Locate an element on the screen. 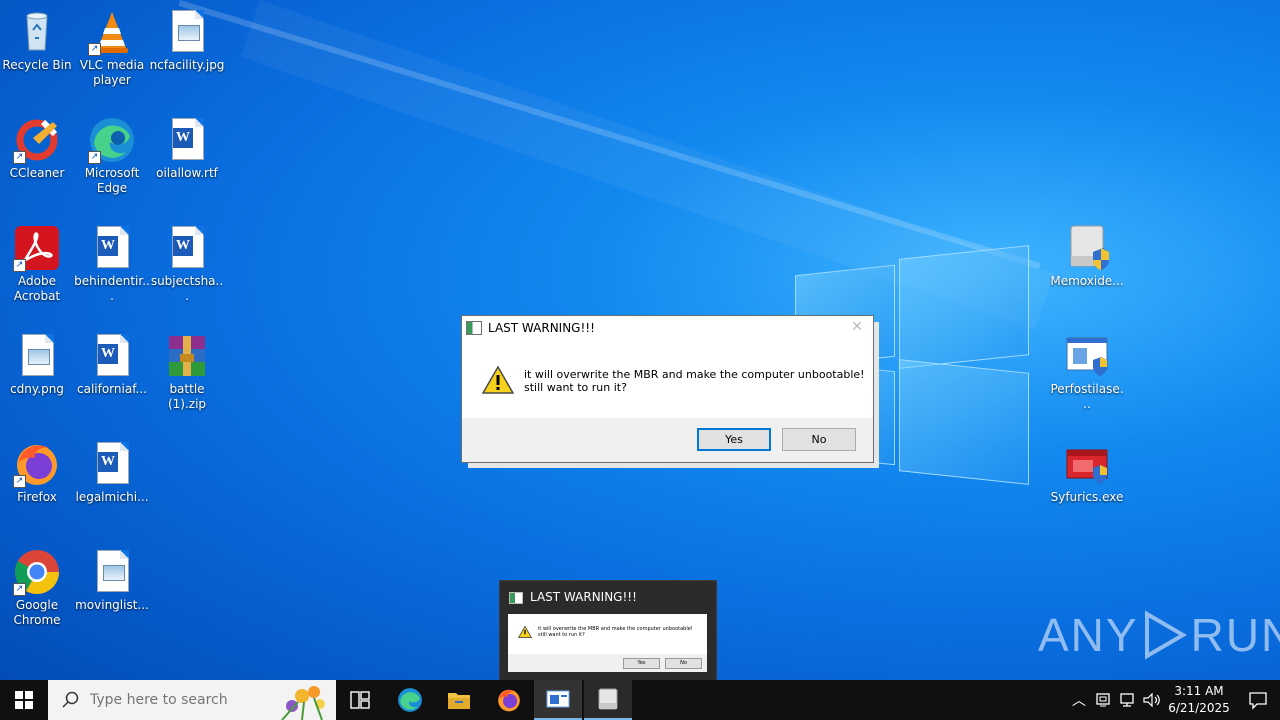 This screenshot has height=720, width=1280. red-app-shield-icon is located at coordinates (1087, 464).